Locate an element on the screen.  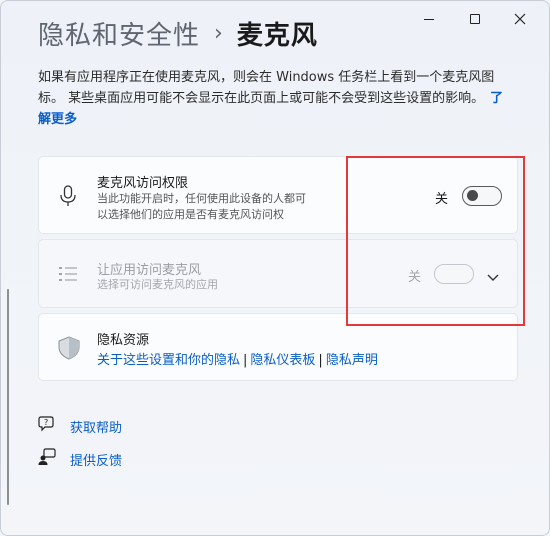
app-access-title: 让应用访问麦克风 is located at coordinates (149, 270).